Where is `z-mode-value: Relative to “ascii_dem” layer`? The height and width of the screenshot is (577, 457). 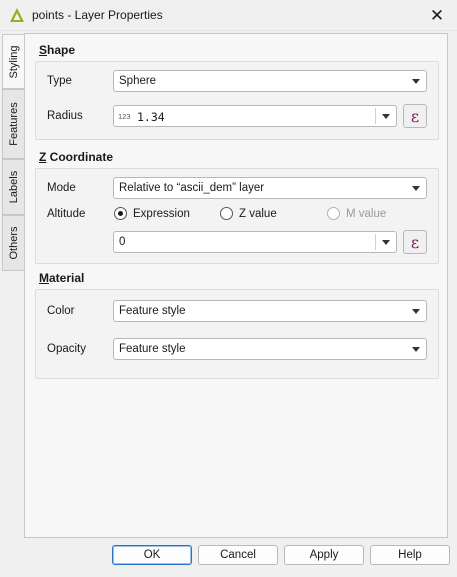
z-mode-value: Relative to “ascii_dem” layer is located at coordinates (192, 188).